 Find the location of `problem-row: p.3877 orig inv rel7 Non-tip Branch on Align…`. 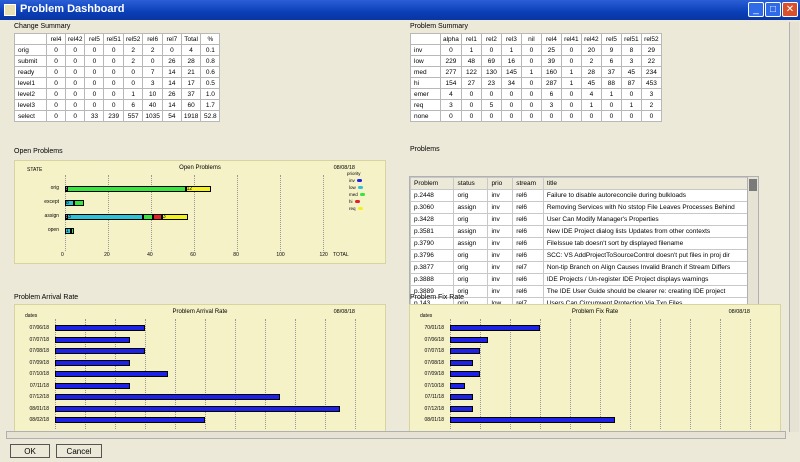

problem-row: p.3877 orig inv rel7 Non-tip Branch on Align… is located at coordinates (580, 267).